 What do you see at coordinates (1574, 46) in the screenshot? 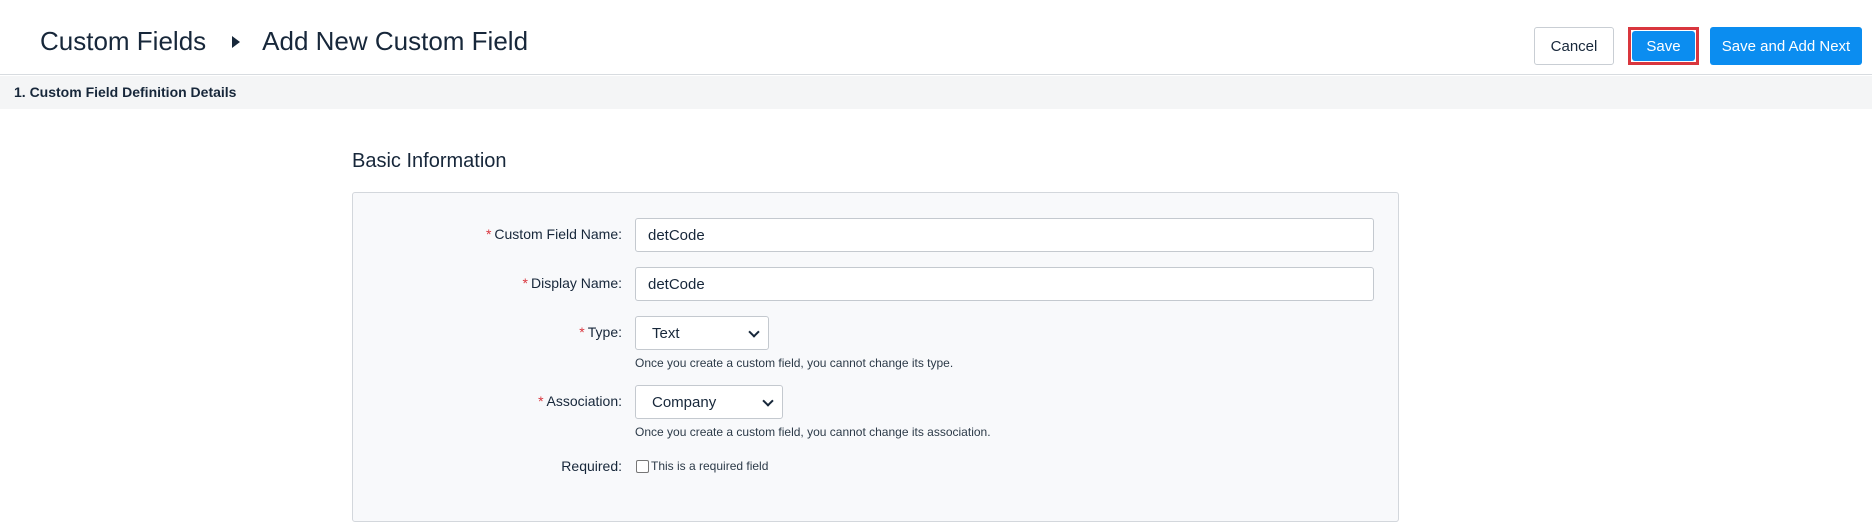
I see `cancel-button: Cancel` at bounding box center [1574, 46].